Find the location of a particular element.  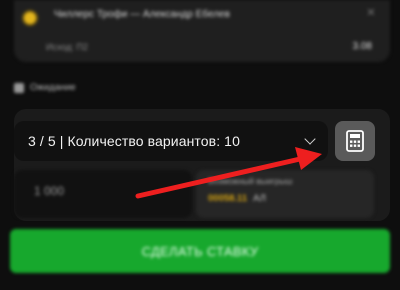

section-label: Ожидание is located at coordinates (45, 87).